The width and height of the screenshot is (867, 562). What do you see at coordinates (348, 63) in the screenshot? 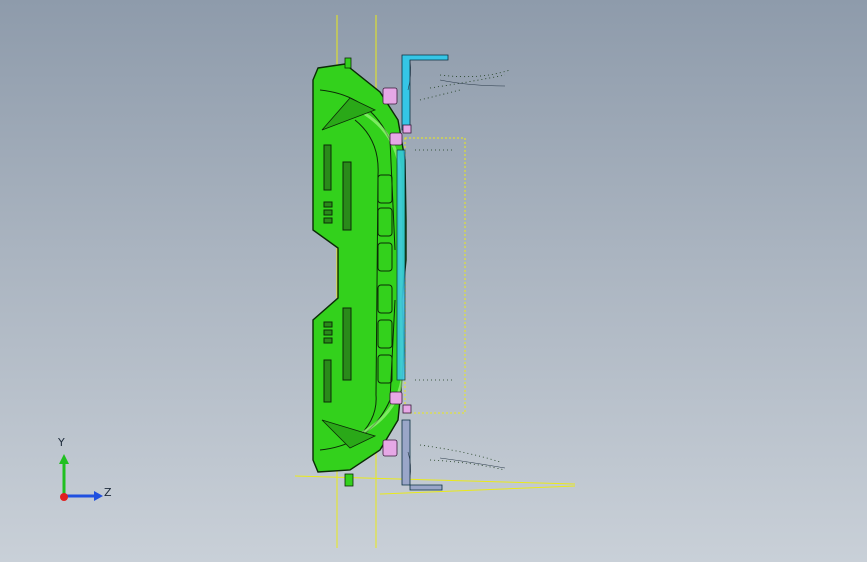
I see `top-stub` at bounding box center [348, 63].